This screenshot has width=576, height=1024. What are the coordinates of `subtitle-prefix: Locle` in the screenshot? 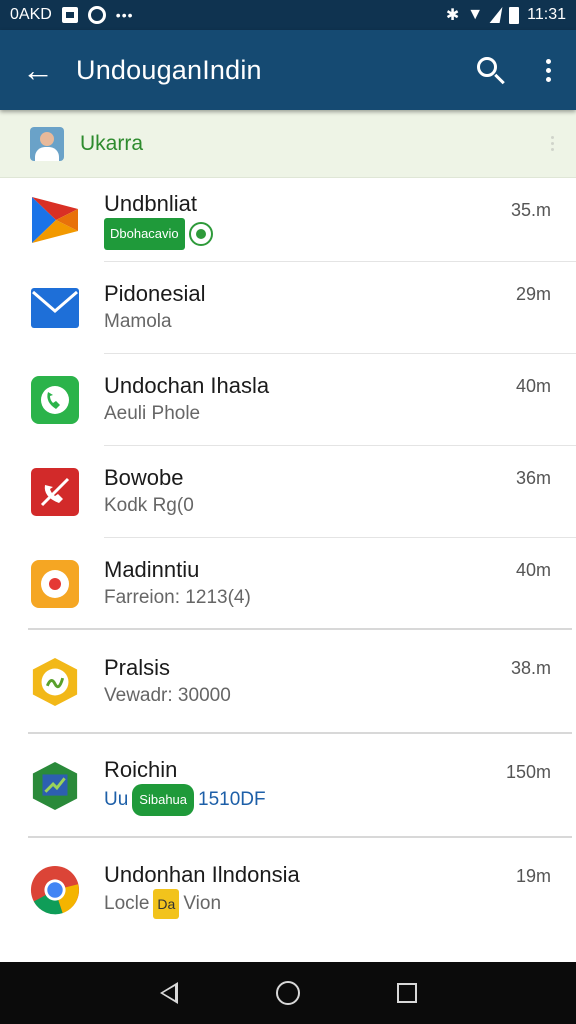 It's located at (127, 903).